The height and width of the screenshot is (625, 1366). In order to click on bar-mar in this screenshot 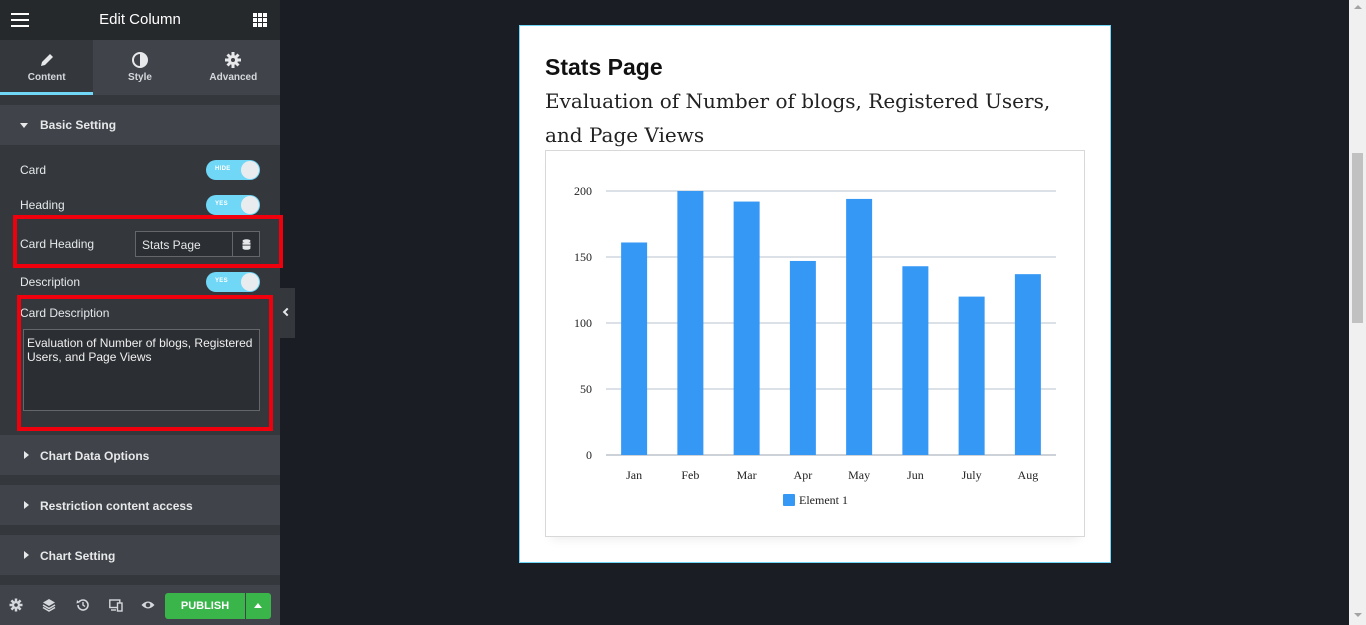, I will do `click(746, 328)`.